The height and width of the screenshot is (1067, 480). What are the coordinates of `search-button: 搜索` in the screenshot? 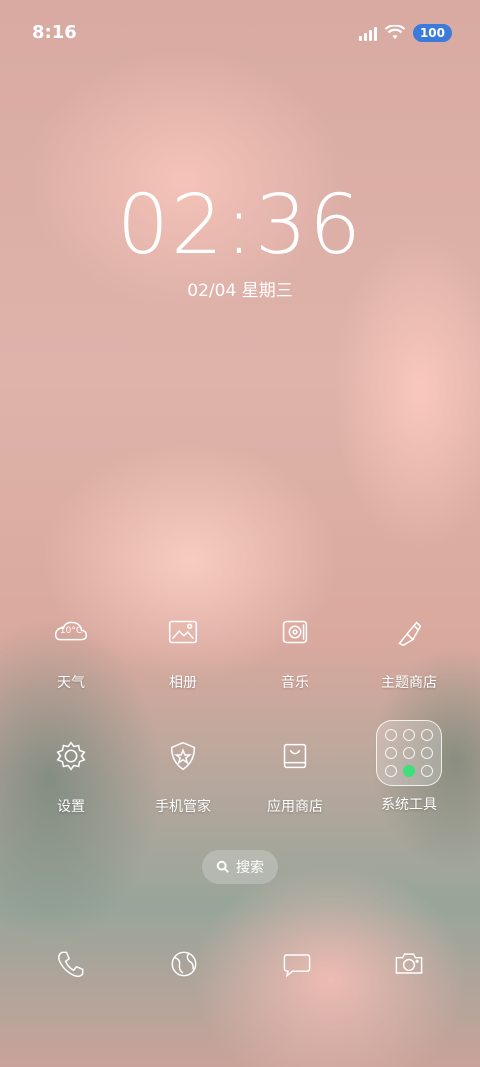 It's located at (240, 867).